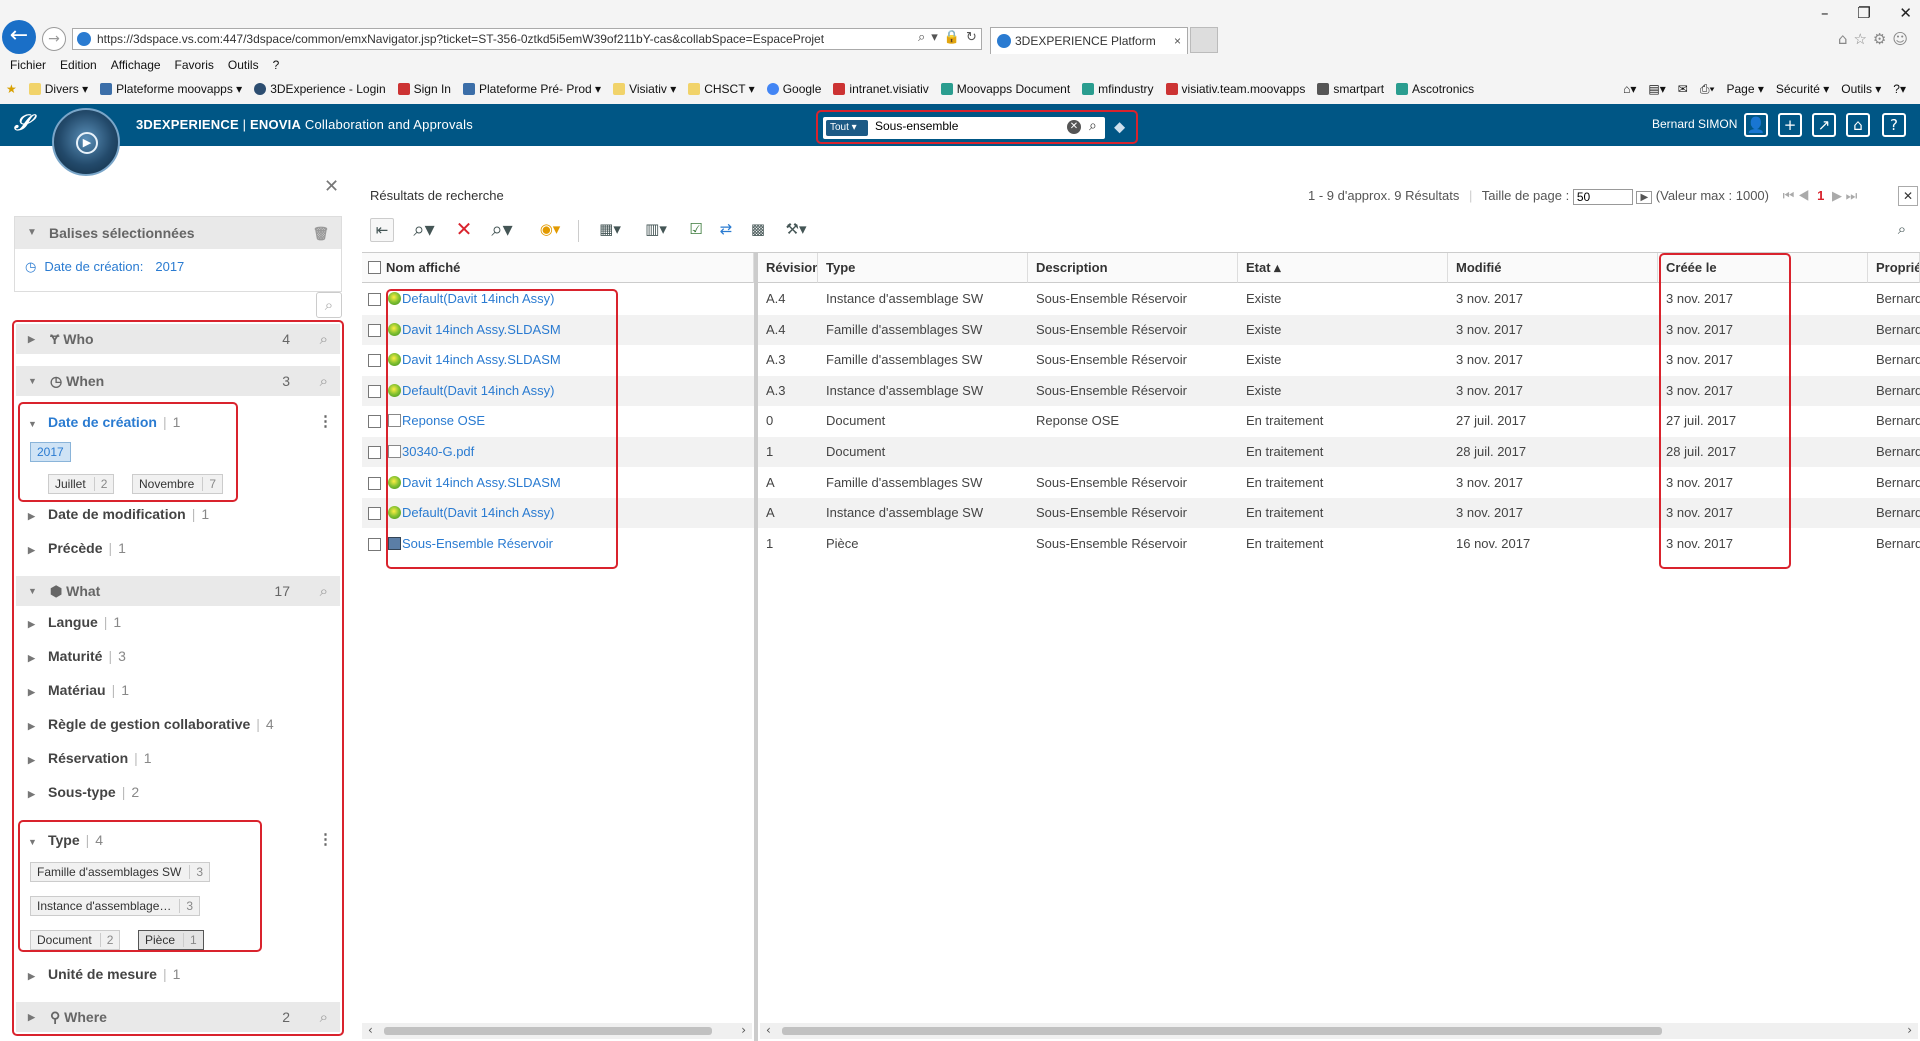  Describe the element at coordinates (916, 126) in the screenshot. I see `search-input: Sous-ensemble` at that location.